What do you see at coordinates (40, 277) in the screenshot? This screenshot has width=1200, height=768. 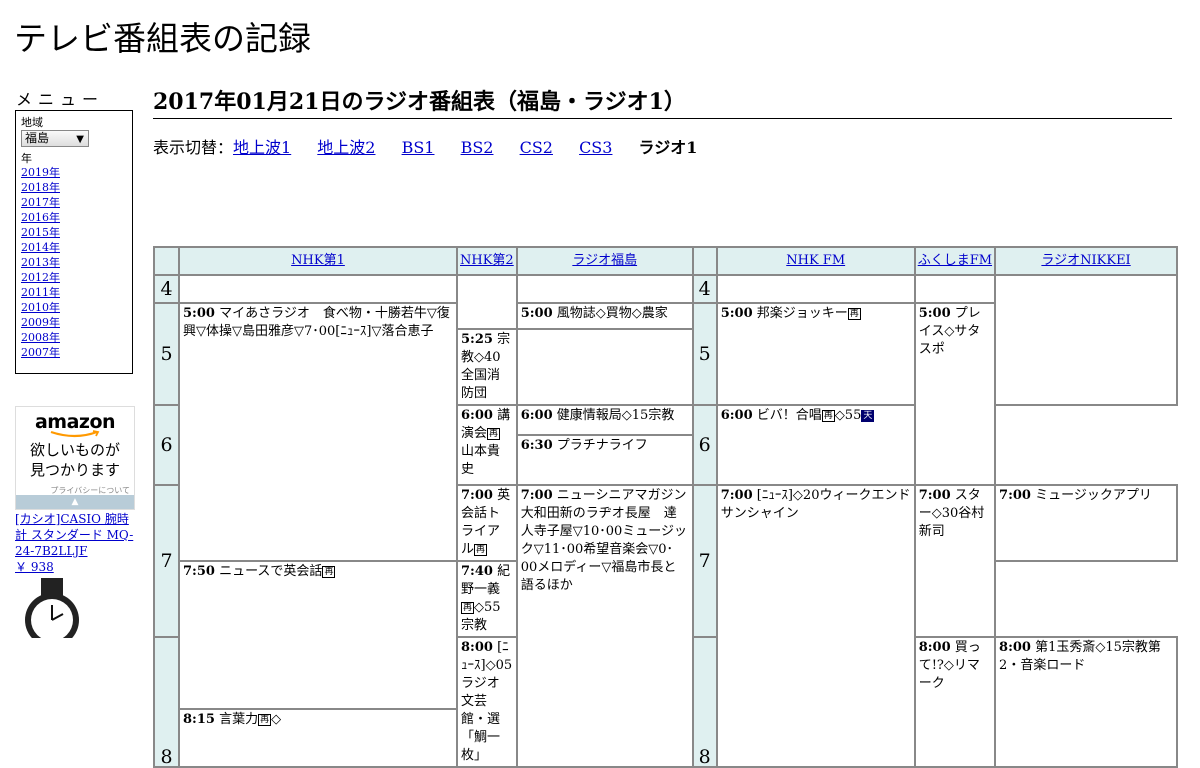 I see `year-link: 2012年` at bounding box center [40, 277].